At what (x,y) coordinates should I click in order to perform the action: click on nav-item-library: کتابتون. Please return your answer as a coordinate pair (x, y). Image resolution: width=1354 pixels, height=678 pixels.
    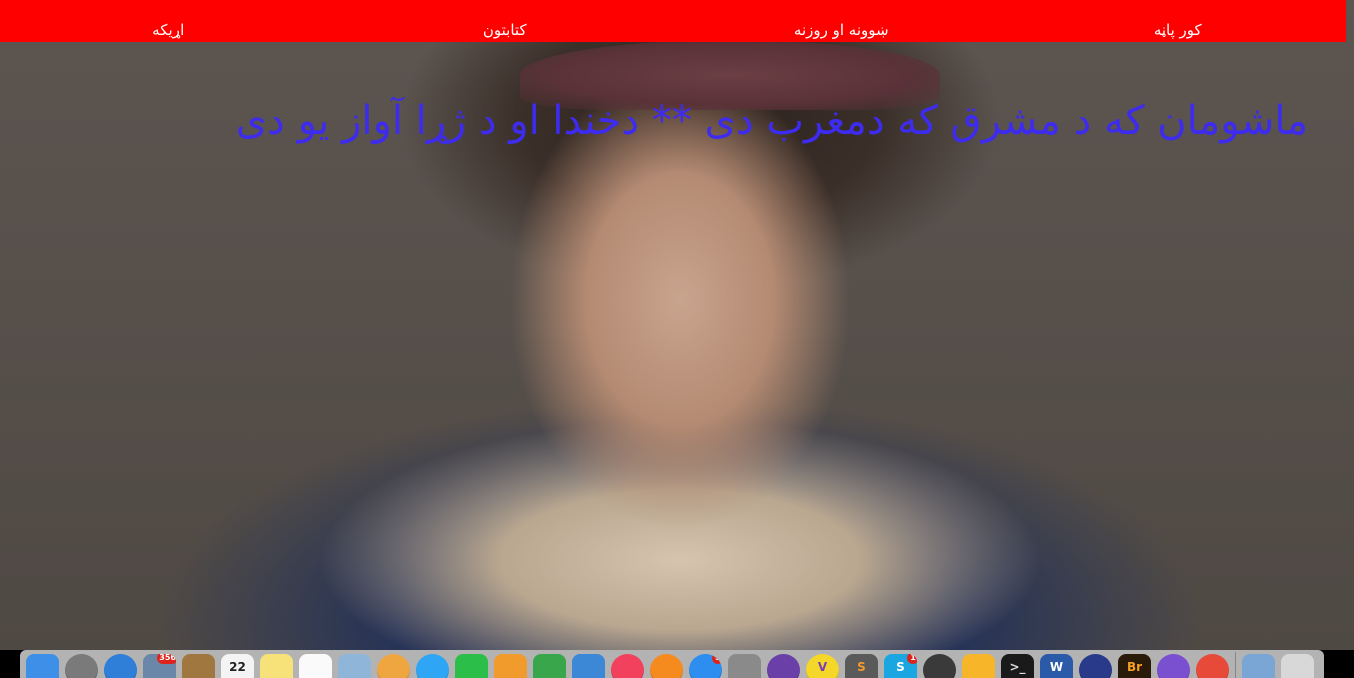
    Looking at the image, I should click on (505, 31).